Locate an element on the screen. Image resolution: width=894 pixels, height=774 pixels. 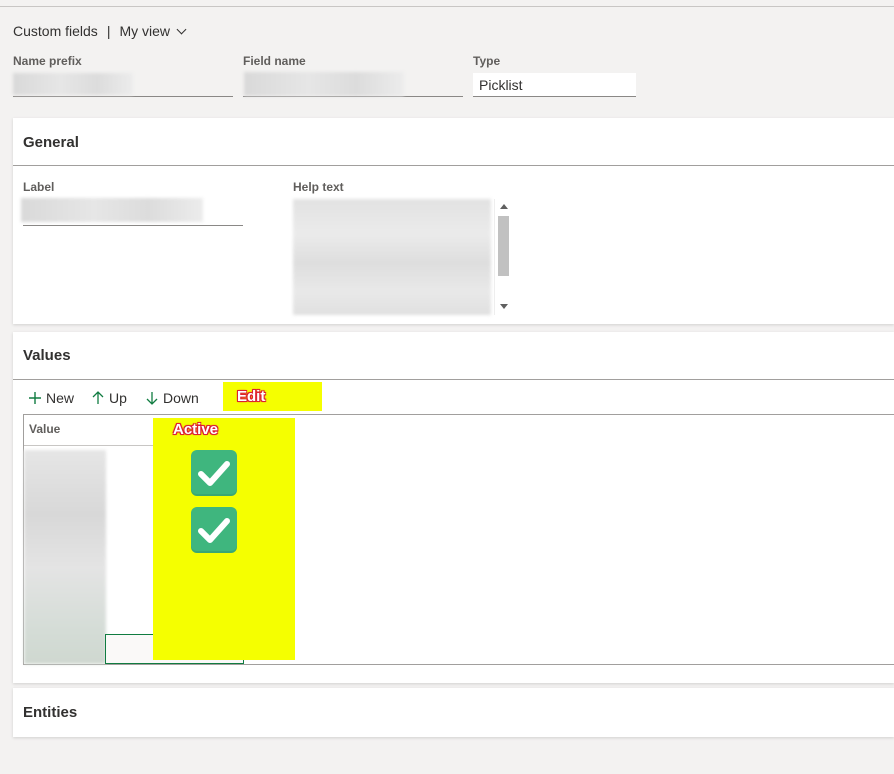
field-name-label: Field name is located at coordinates (274, 61).